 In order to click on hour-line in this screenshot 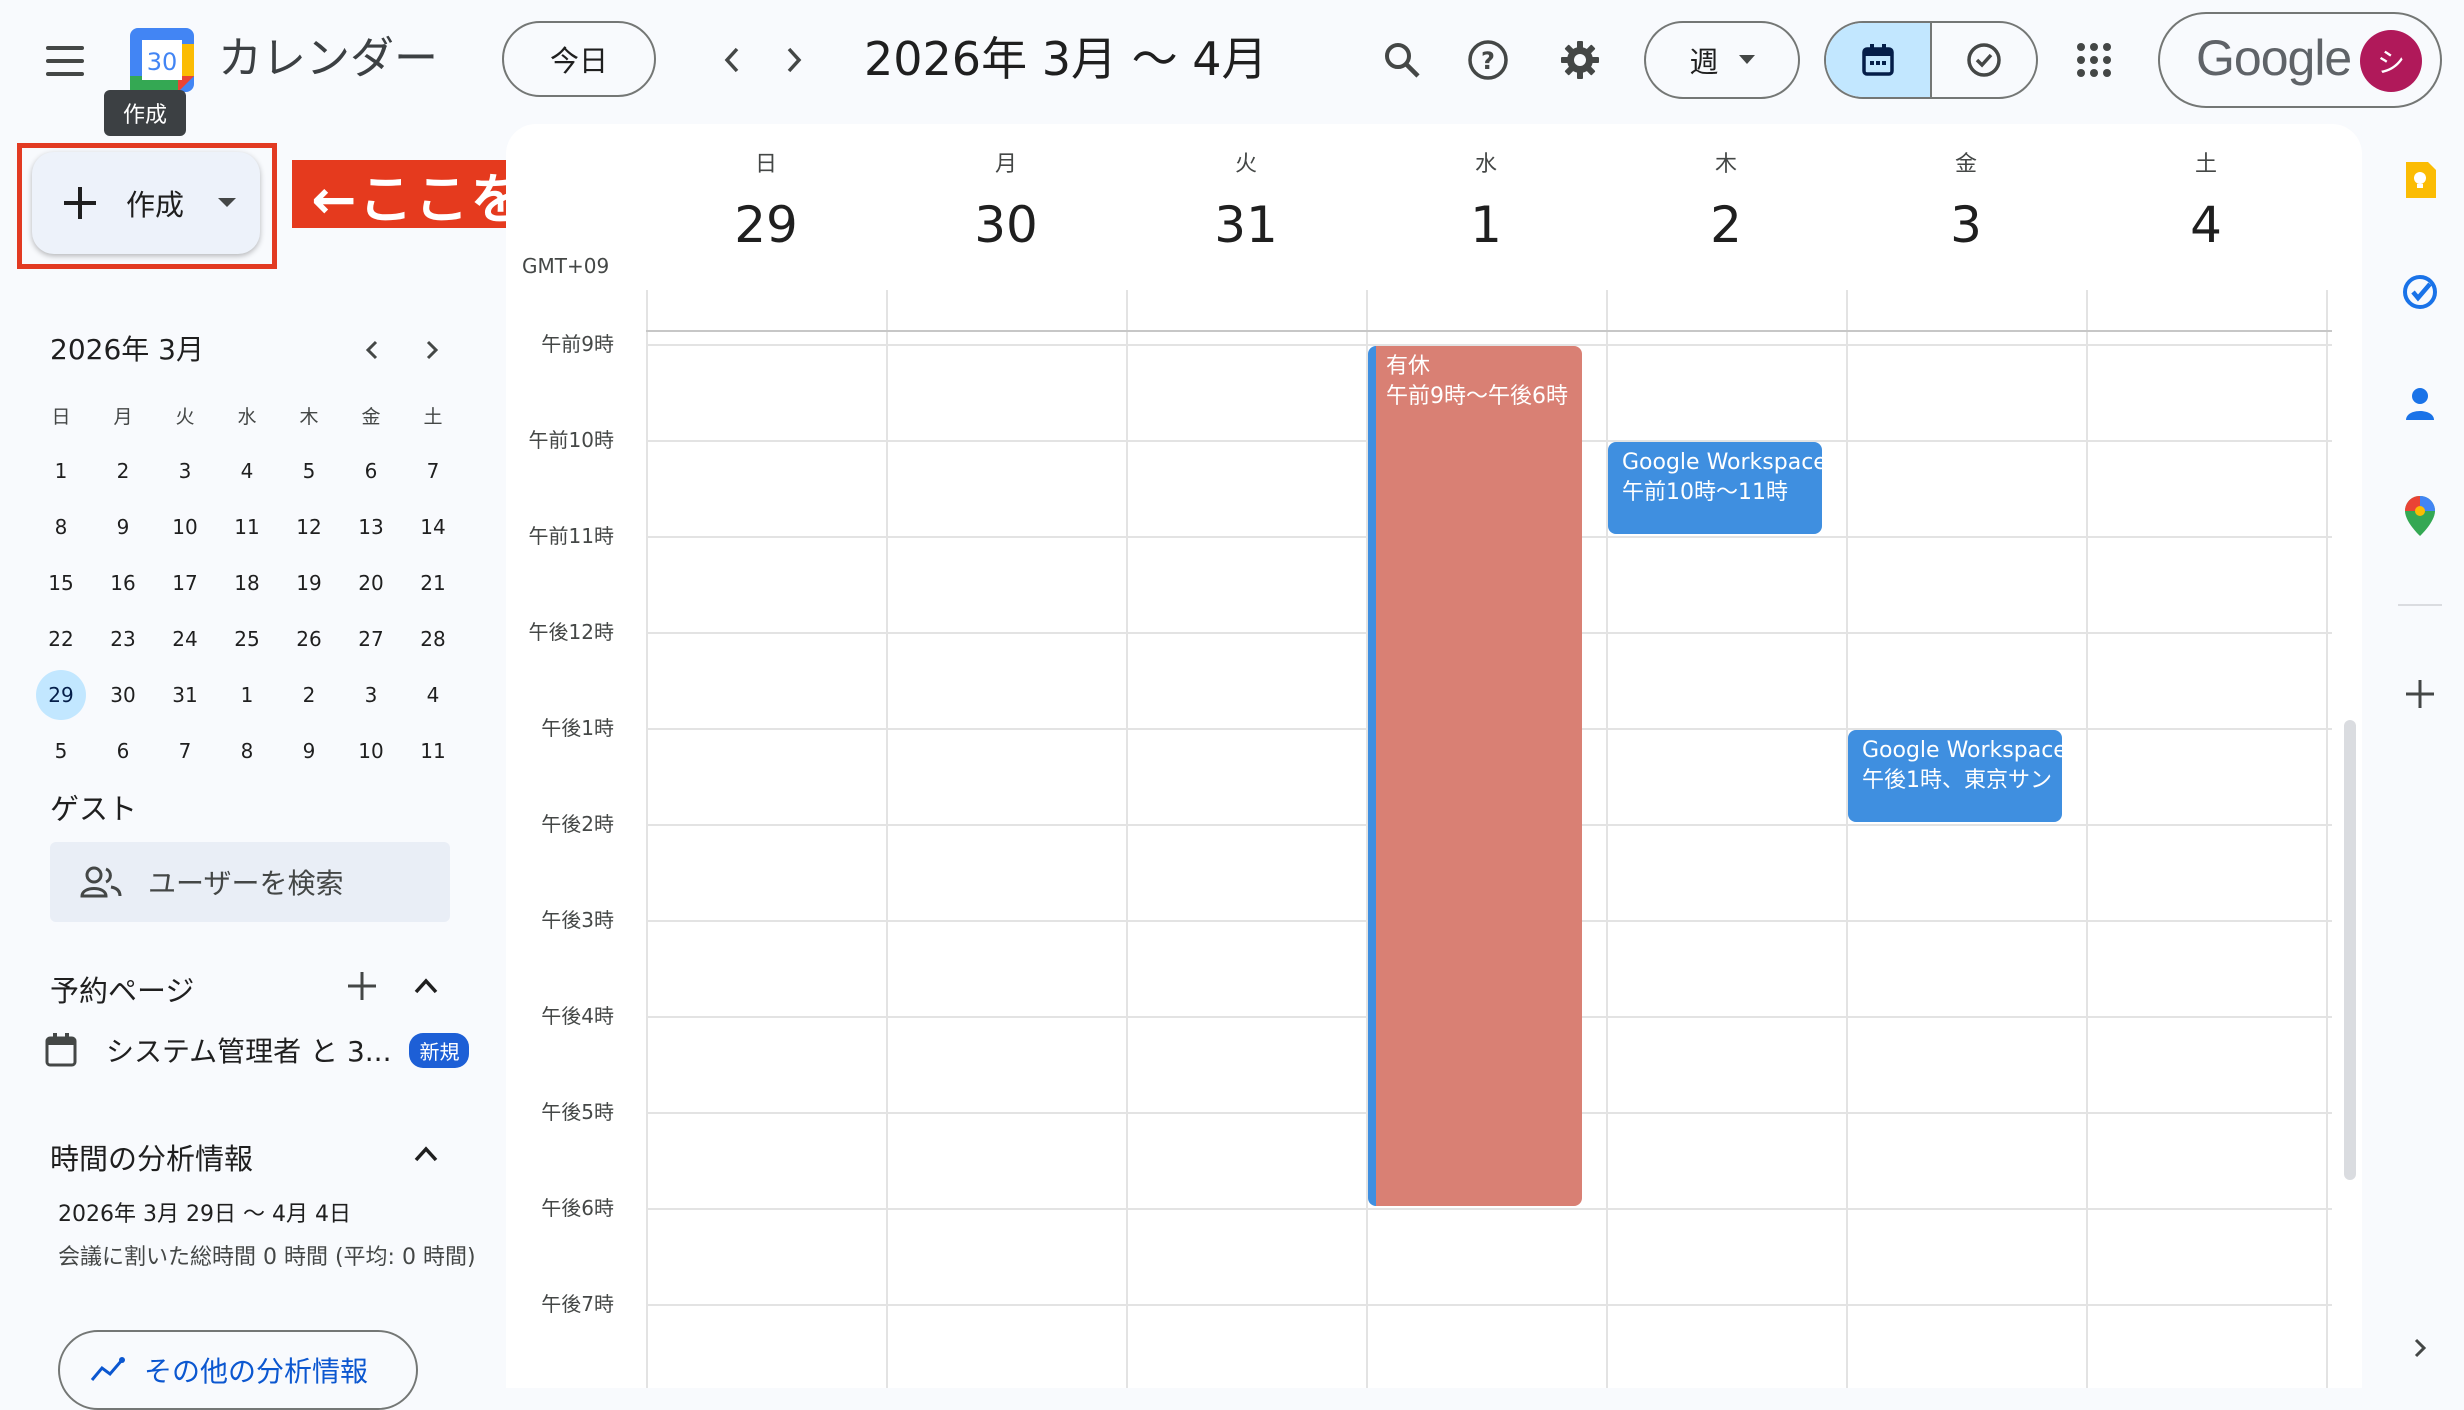, I will do `click(1489, 1209)`.